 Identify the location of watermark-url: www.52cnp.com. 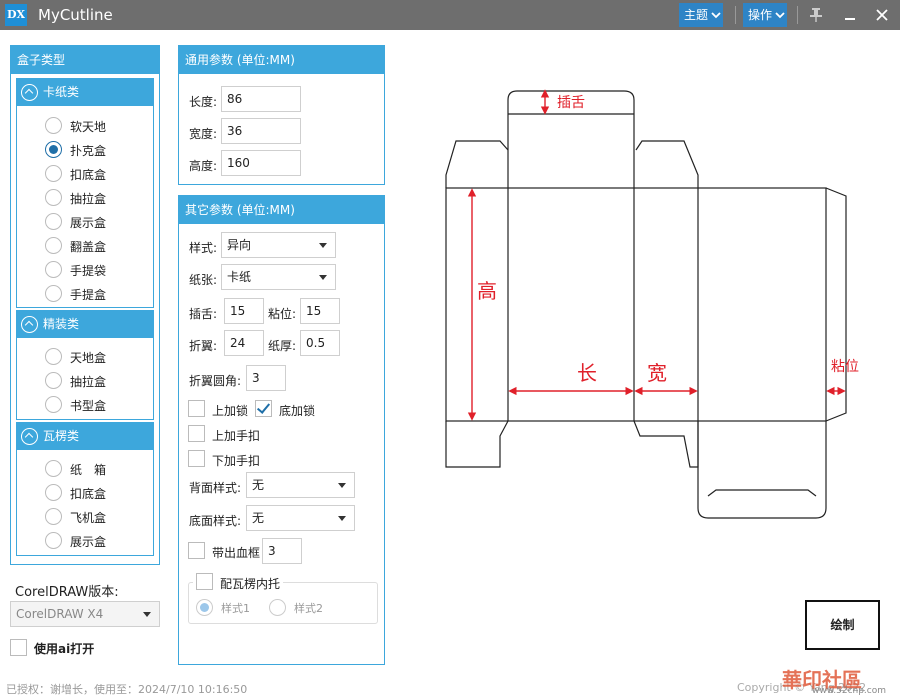
(849, 691).